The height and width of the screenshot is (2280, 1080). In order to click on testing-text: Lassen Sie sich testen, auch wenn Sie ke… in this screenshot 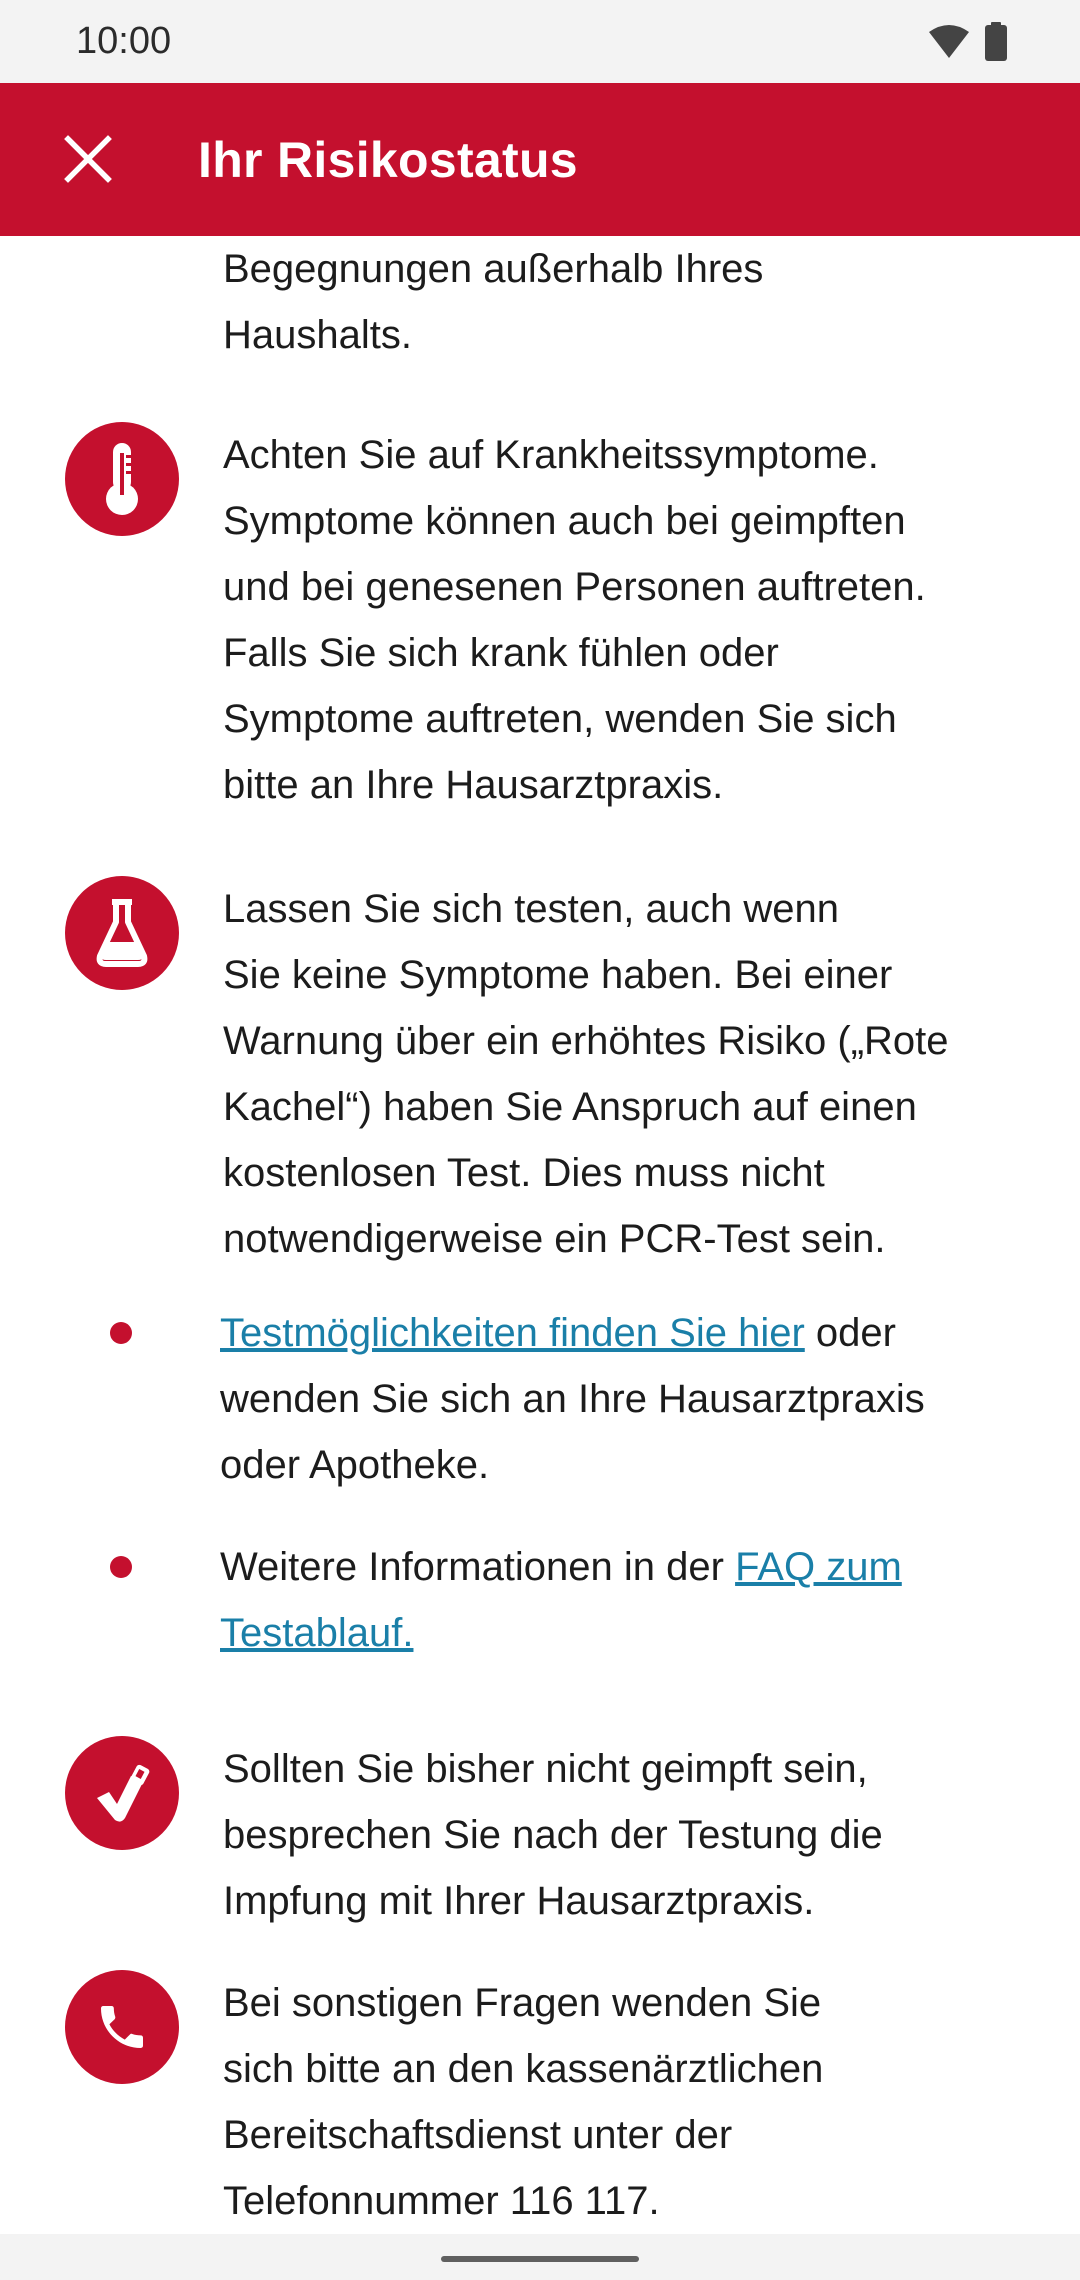, I will do `click(623, 1074)`.